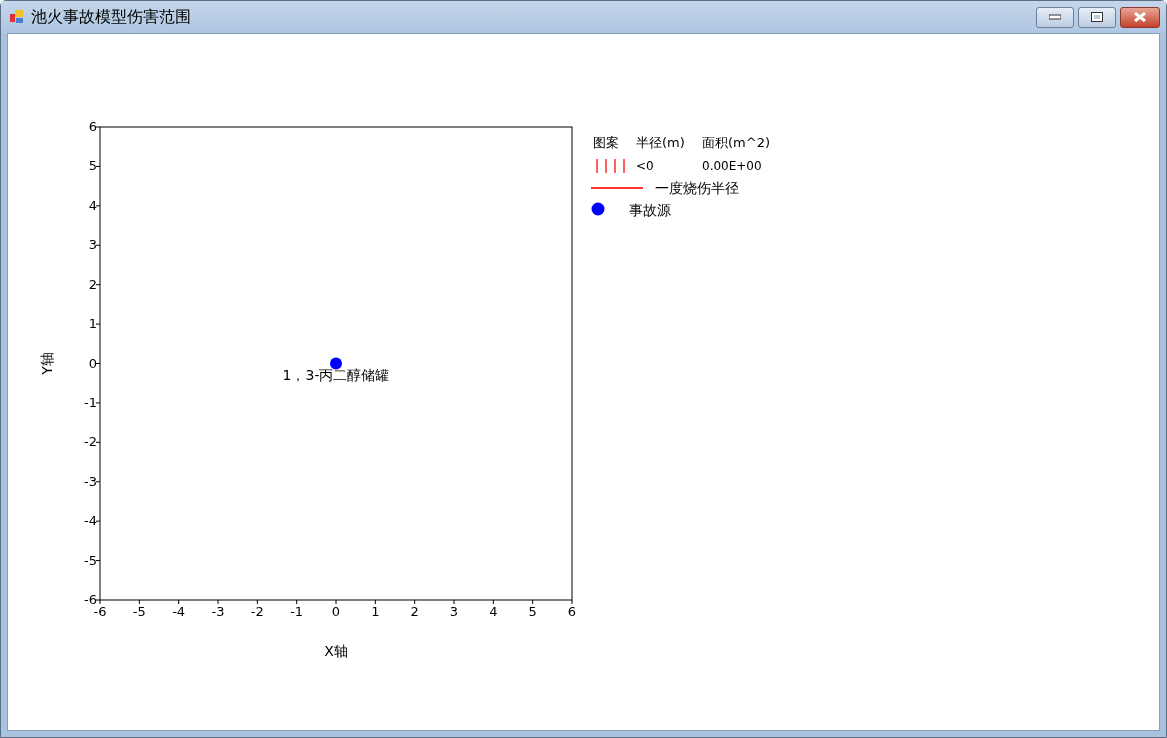  I want to click on window-title: 池火事故模型伤害范围, so click(111, 17).